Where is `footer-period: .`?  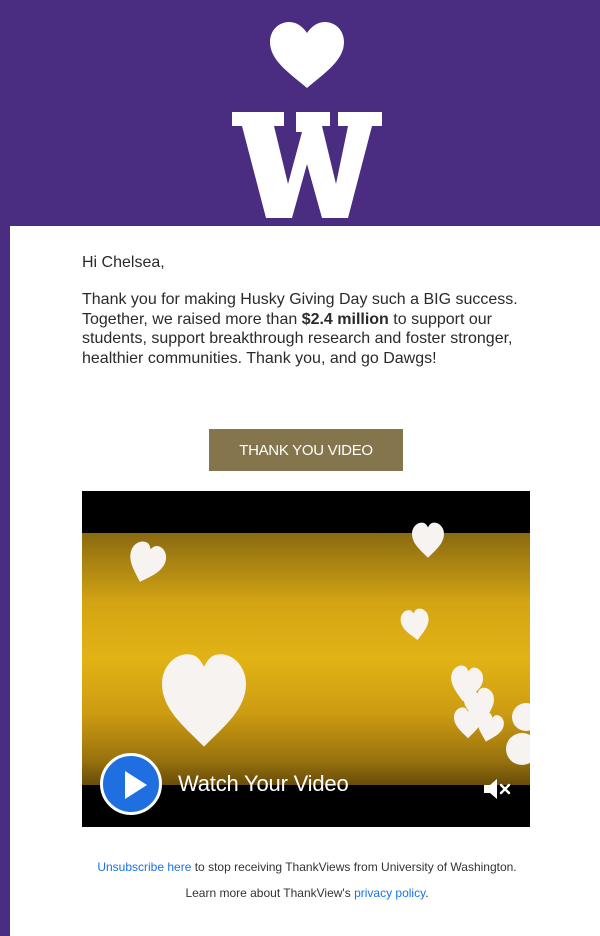
footer-period: . is located at coordinates (427, 893).